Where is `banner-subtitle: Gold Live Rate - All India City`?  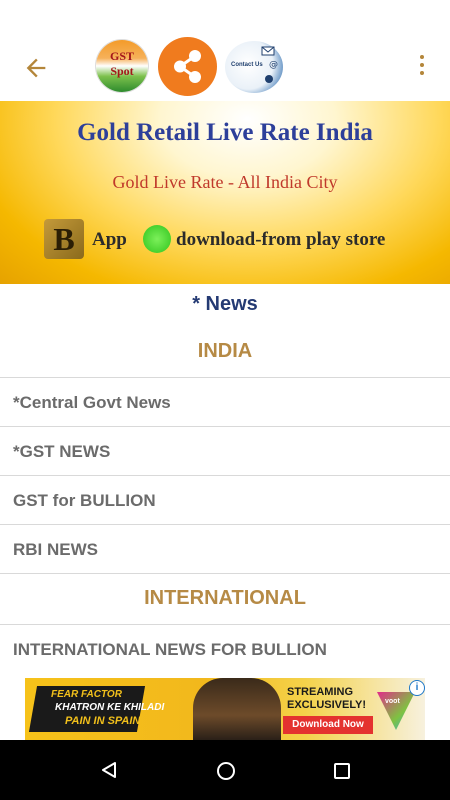 banner-subtitle: Gold Live Rate - All India City is located at coordinates (225, 182).